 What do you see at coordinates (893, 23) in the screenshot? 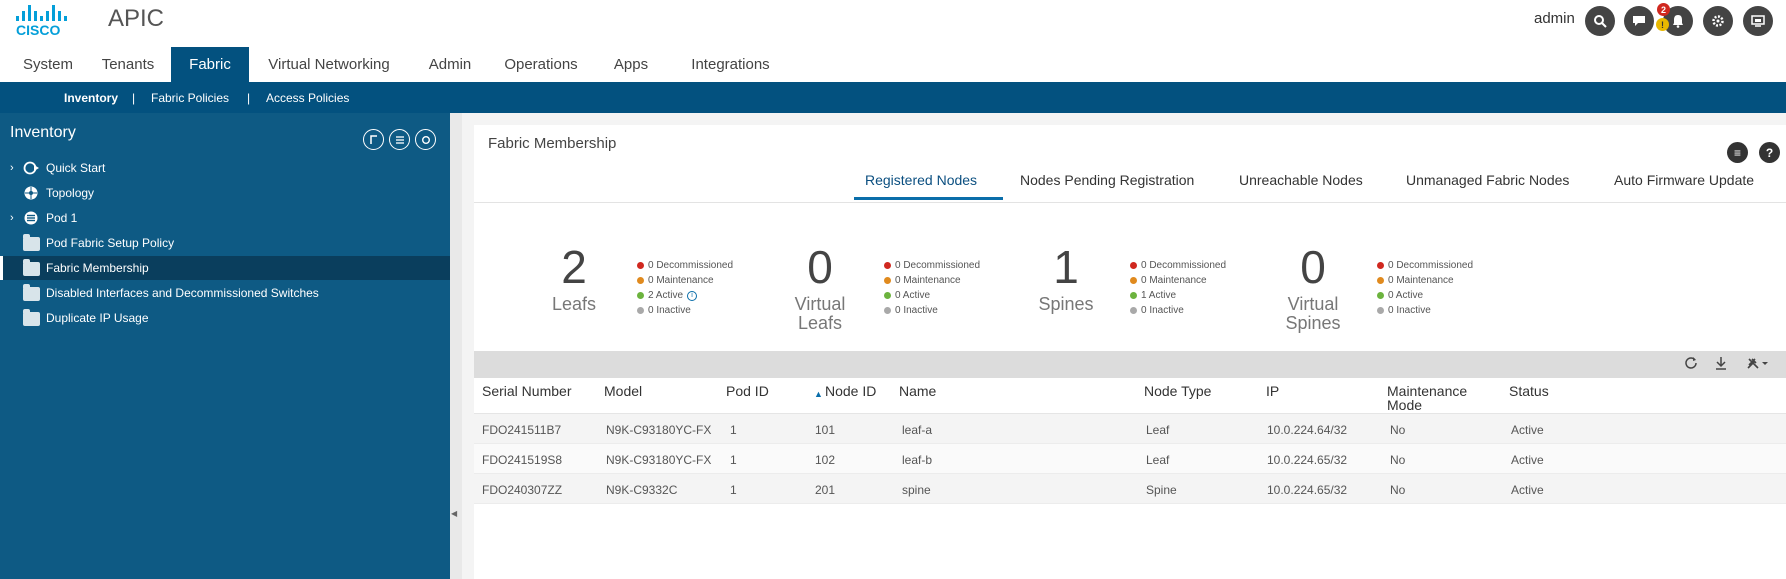
I see `top-header: CISCO APIC admin 2 !` at bounding box center [893, 23].